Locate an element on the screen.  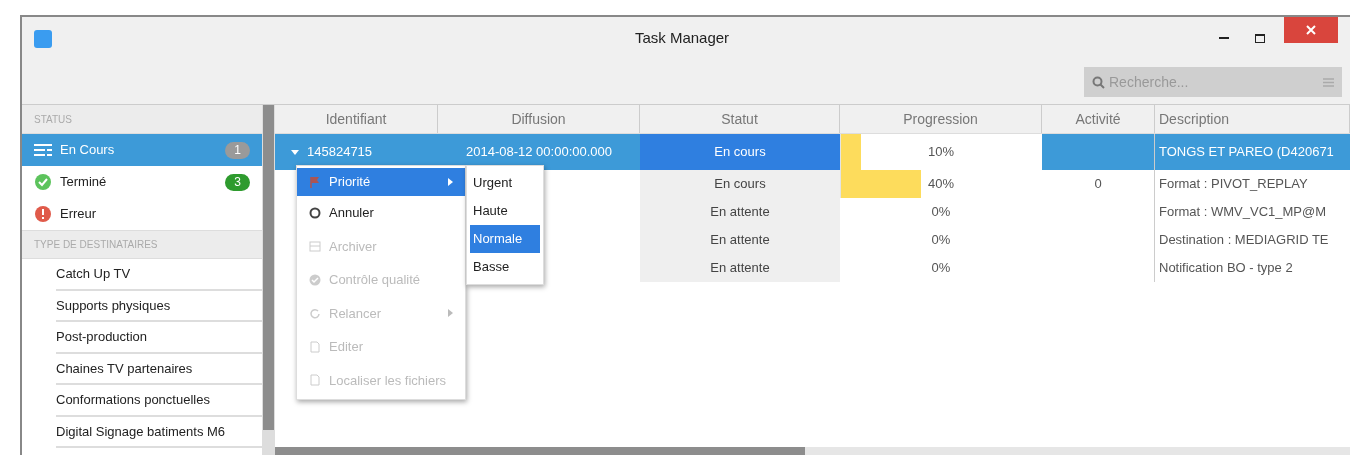
item-label: Post-production is located at coordinates (102, 337).